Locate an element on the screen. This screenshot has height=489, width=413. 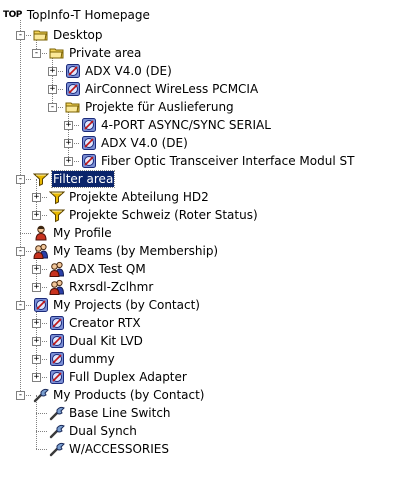
tree-item-label: Full Duplex Adapter is located at coordinates (128, 377).